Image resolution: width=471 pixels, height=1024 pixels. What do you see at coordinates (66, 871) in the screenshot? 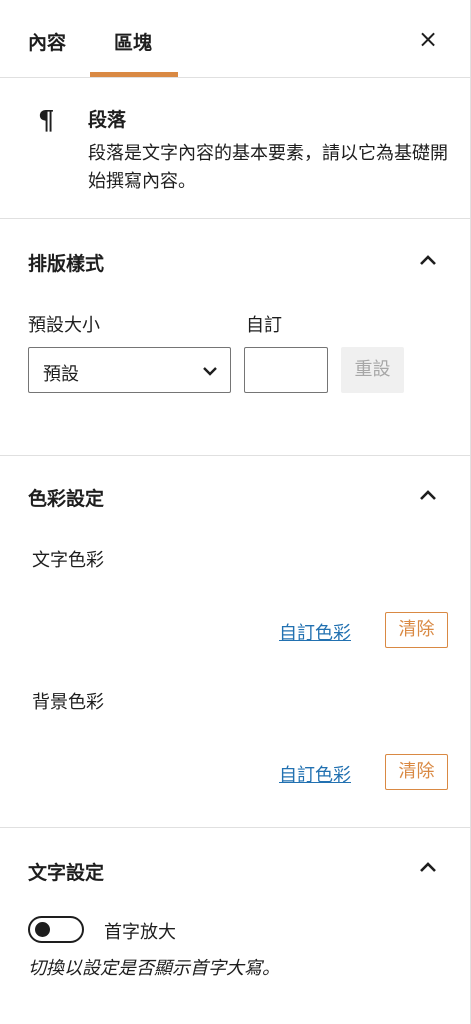
I see `text-settings-title: 文字設定` at bounding box center [66, 871].